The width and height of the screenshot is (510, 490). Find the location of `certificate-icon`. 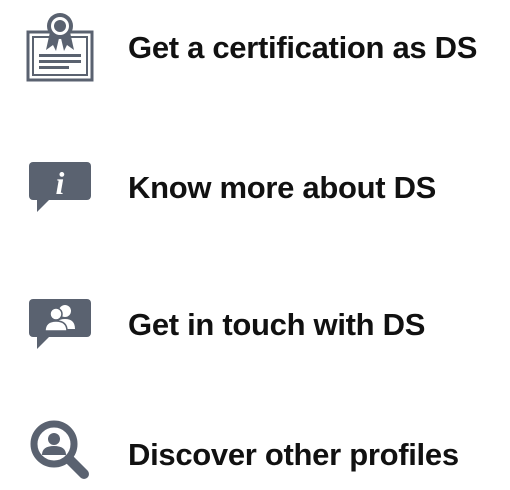

certificate-icon is located at coordinates (60, 48).